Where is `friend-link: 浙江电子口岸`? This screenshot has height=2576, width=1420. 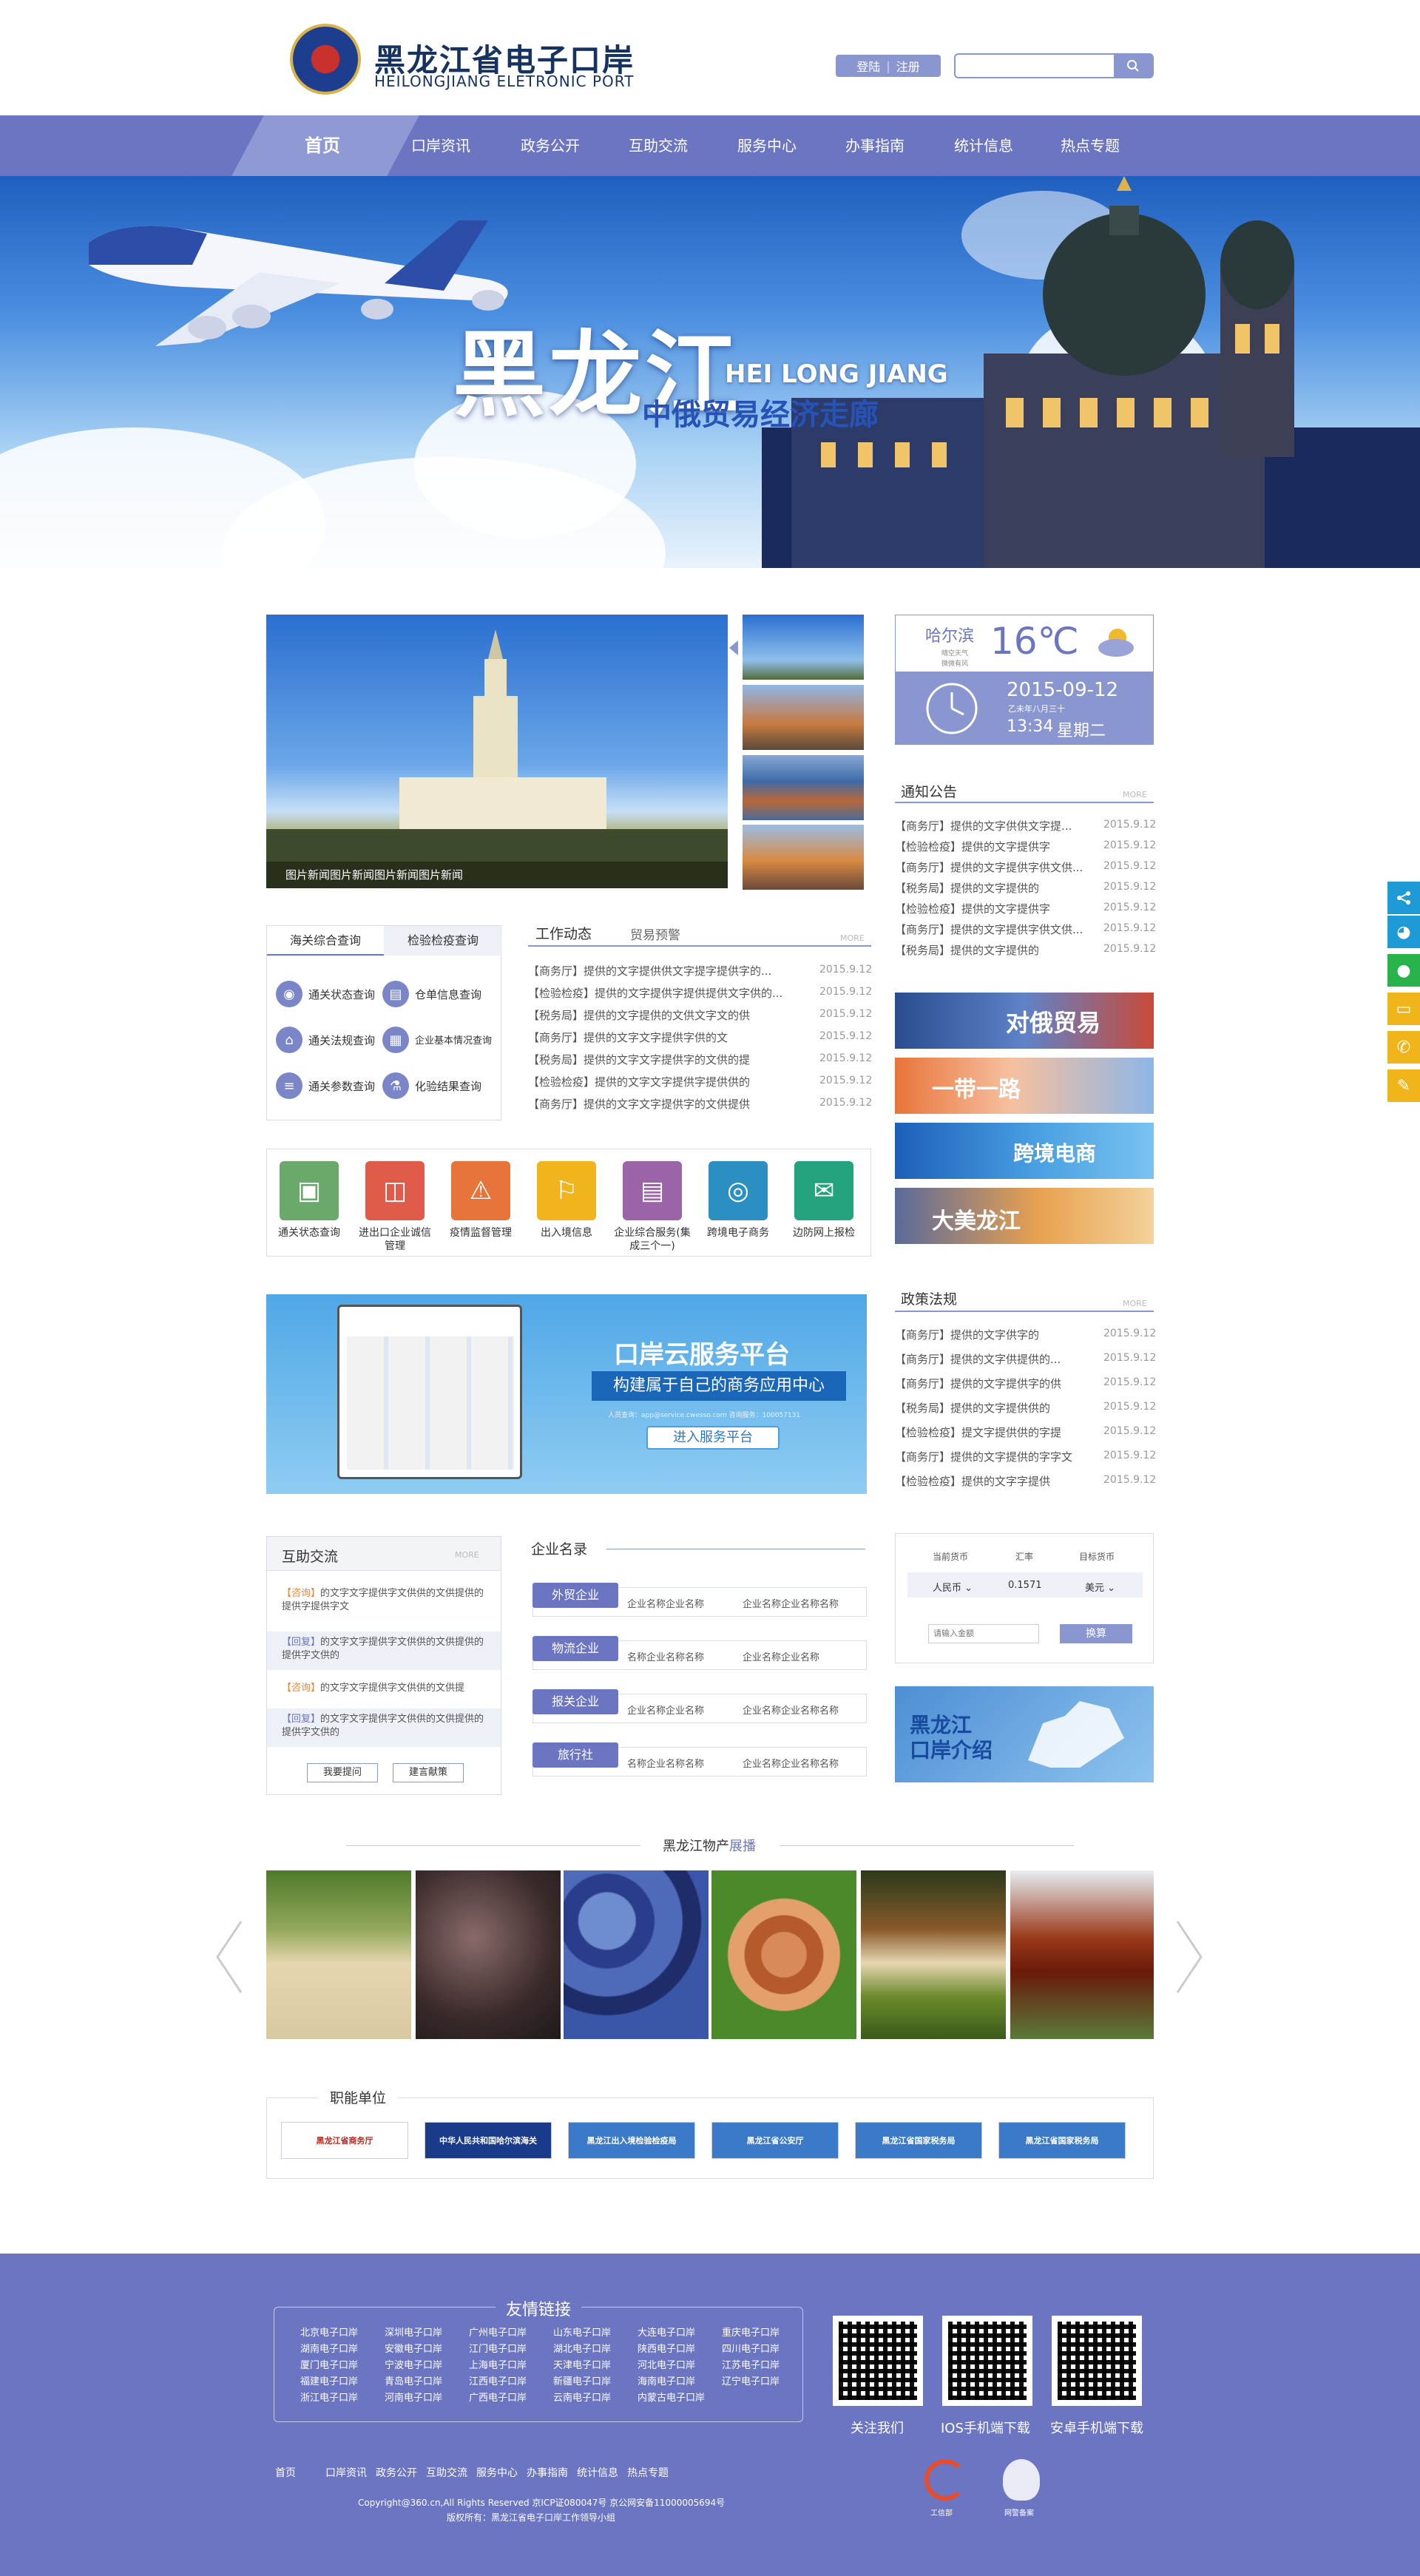
friend-link: 浙江电子口岸 is located at coordinates (329, 2397).